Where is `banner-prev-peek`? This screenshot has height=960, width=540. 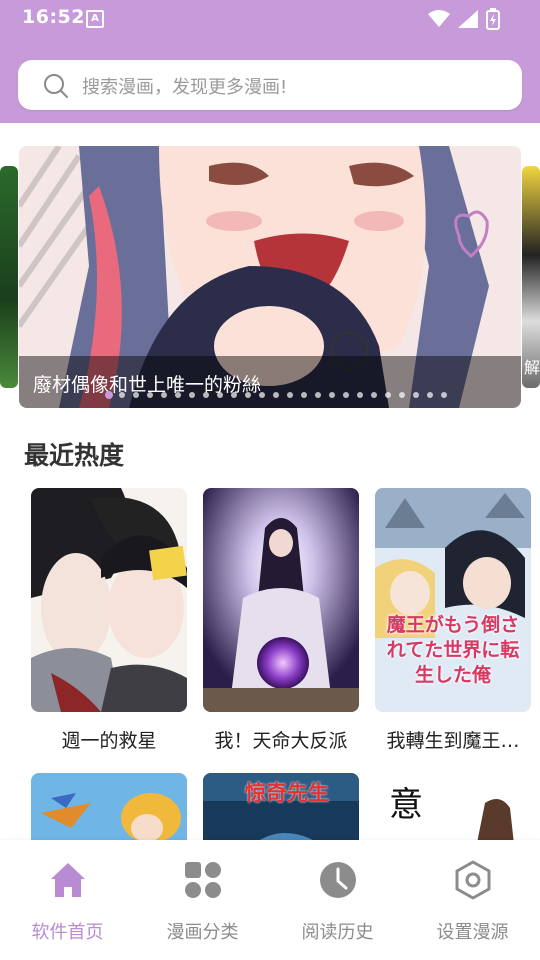
banner-prev-peek is located at coordinates (9, 277).